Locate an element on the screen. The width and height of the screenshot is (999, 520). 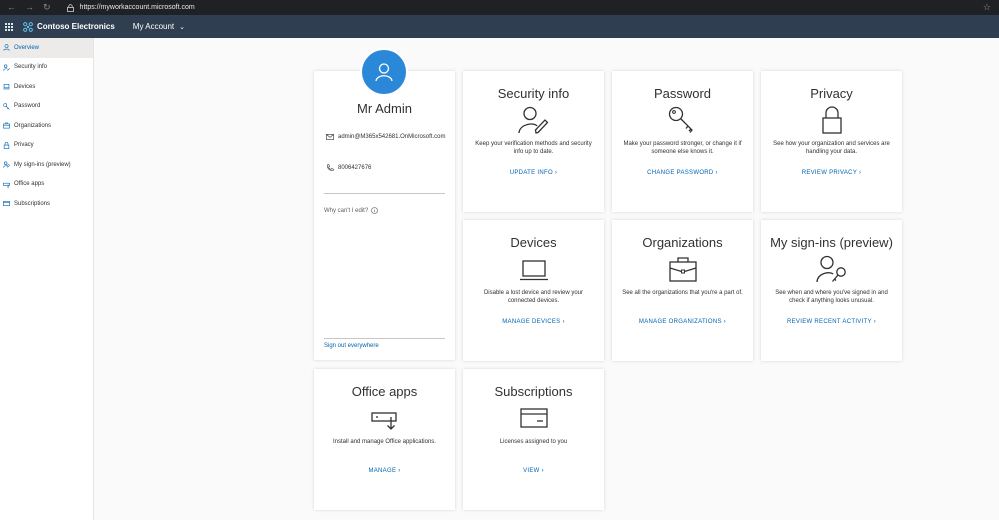
mail-icon is located at coordinates (330, 137).